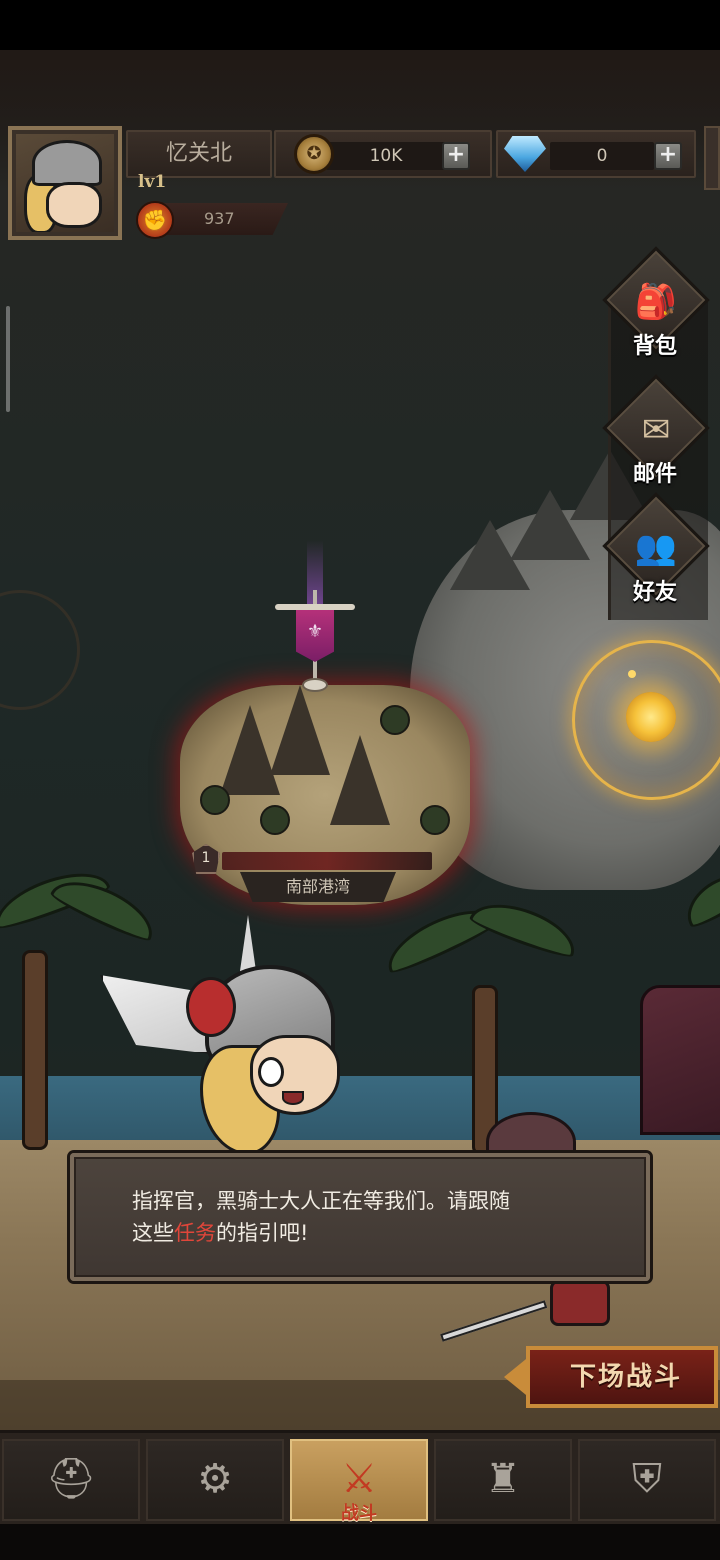 The image size is (720, 1560). What do you see at coordinates (654, 592) in the screenshot?
I see `friends-label: 好友` at bounding box center [654, 592].